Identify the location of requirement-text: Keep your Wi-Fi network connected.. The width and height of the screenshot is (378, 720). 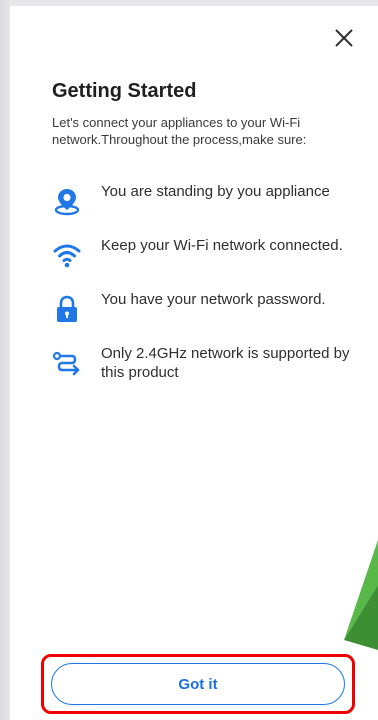
(222, 245).